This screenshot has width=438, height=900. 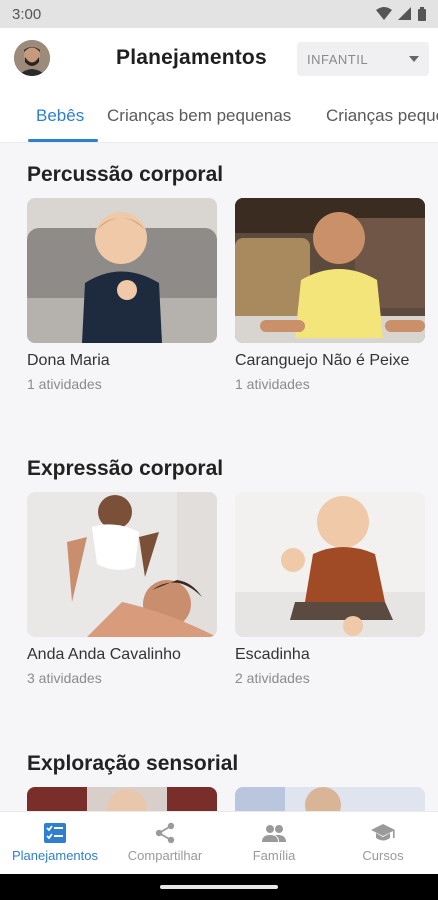 I want to click on page-title: Planejamentos, so click(x=191, y=57).